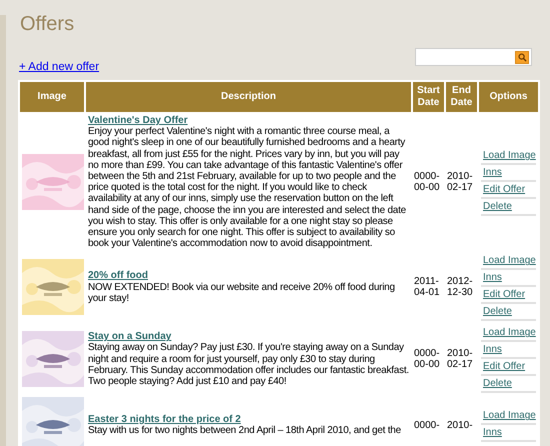  I want to click on column-header: End Date, so click(461, 97).